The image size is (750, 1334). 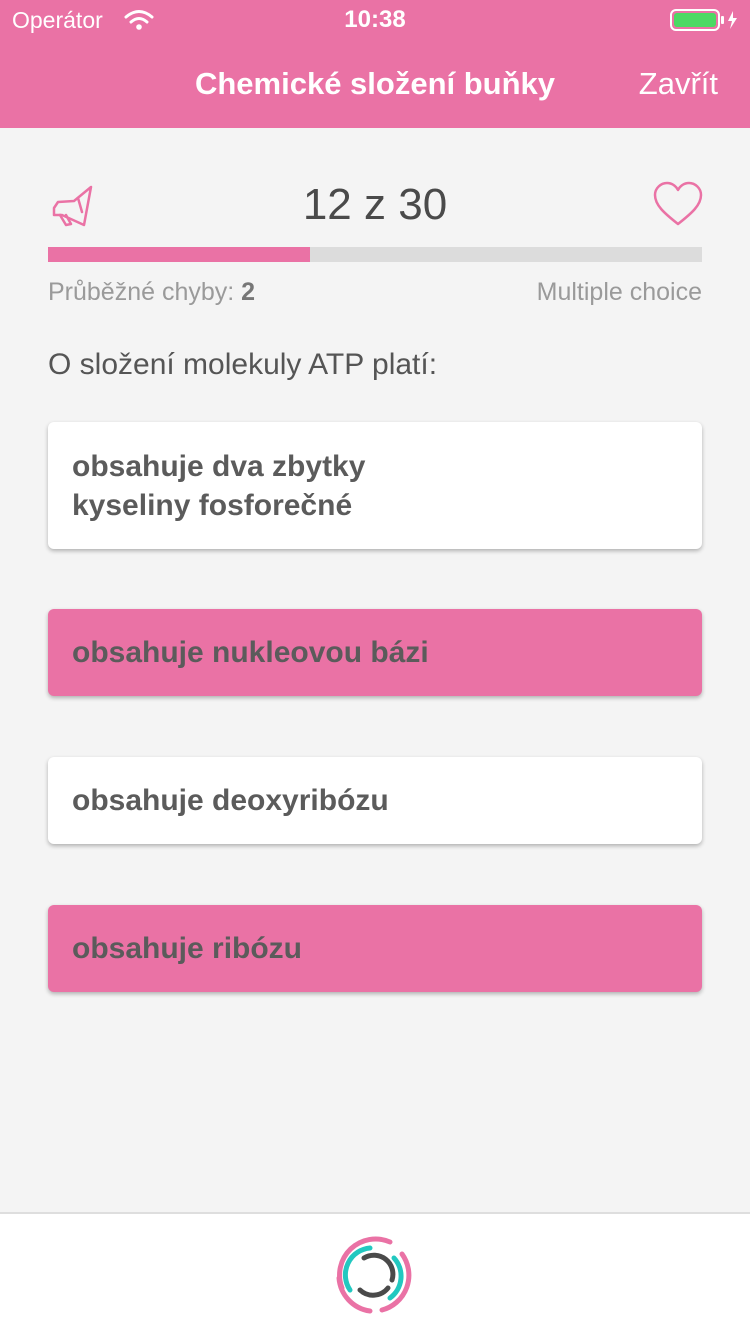 I want to click on footer-bar, so click(x=375, y=1273).